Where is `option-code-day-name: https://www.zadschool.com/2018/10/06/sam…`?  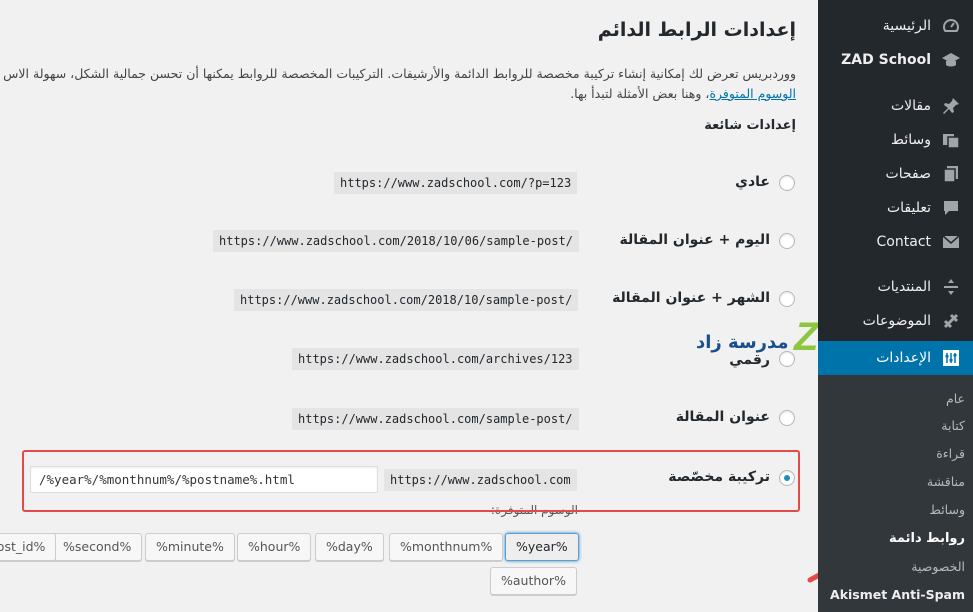
option-code-day-name: https://www.zadschool.com/2018/10/06/sam… is located at coordinates (396, 241).